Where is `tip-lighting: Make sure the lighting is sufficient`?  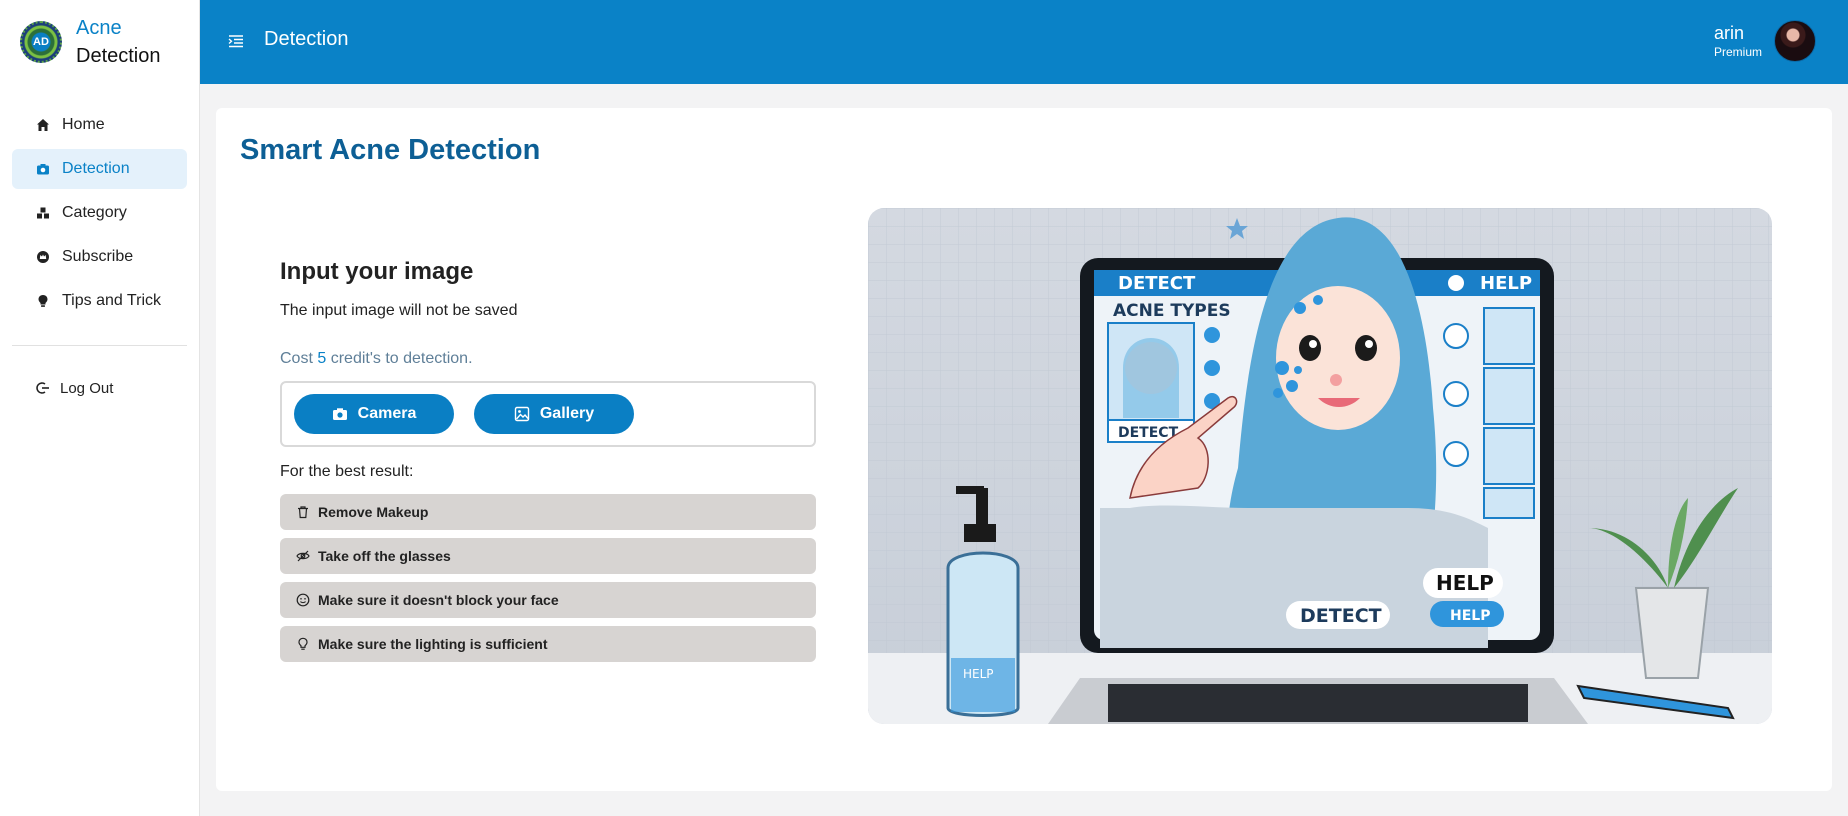 tip-lighting: Make sure the lighting is sufficient is located at coordinates (548, 644).